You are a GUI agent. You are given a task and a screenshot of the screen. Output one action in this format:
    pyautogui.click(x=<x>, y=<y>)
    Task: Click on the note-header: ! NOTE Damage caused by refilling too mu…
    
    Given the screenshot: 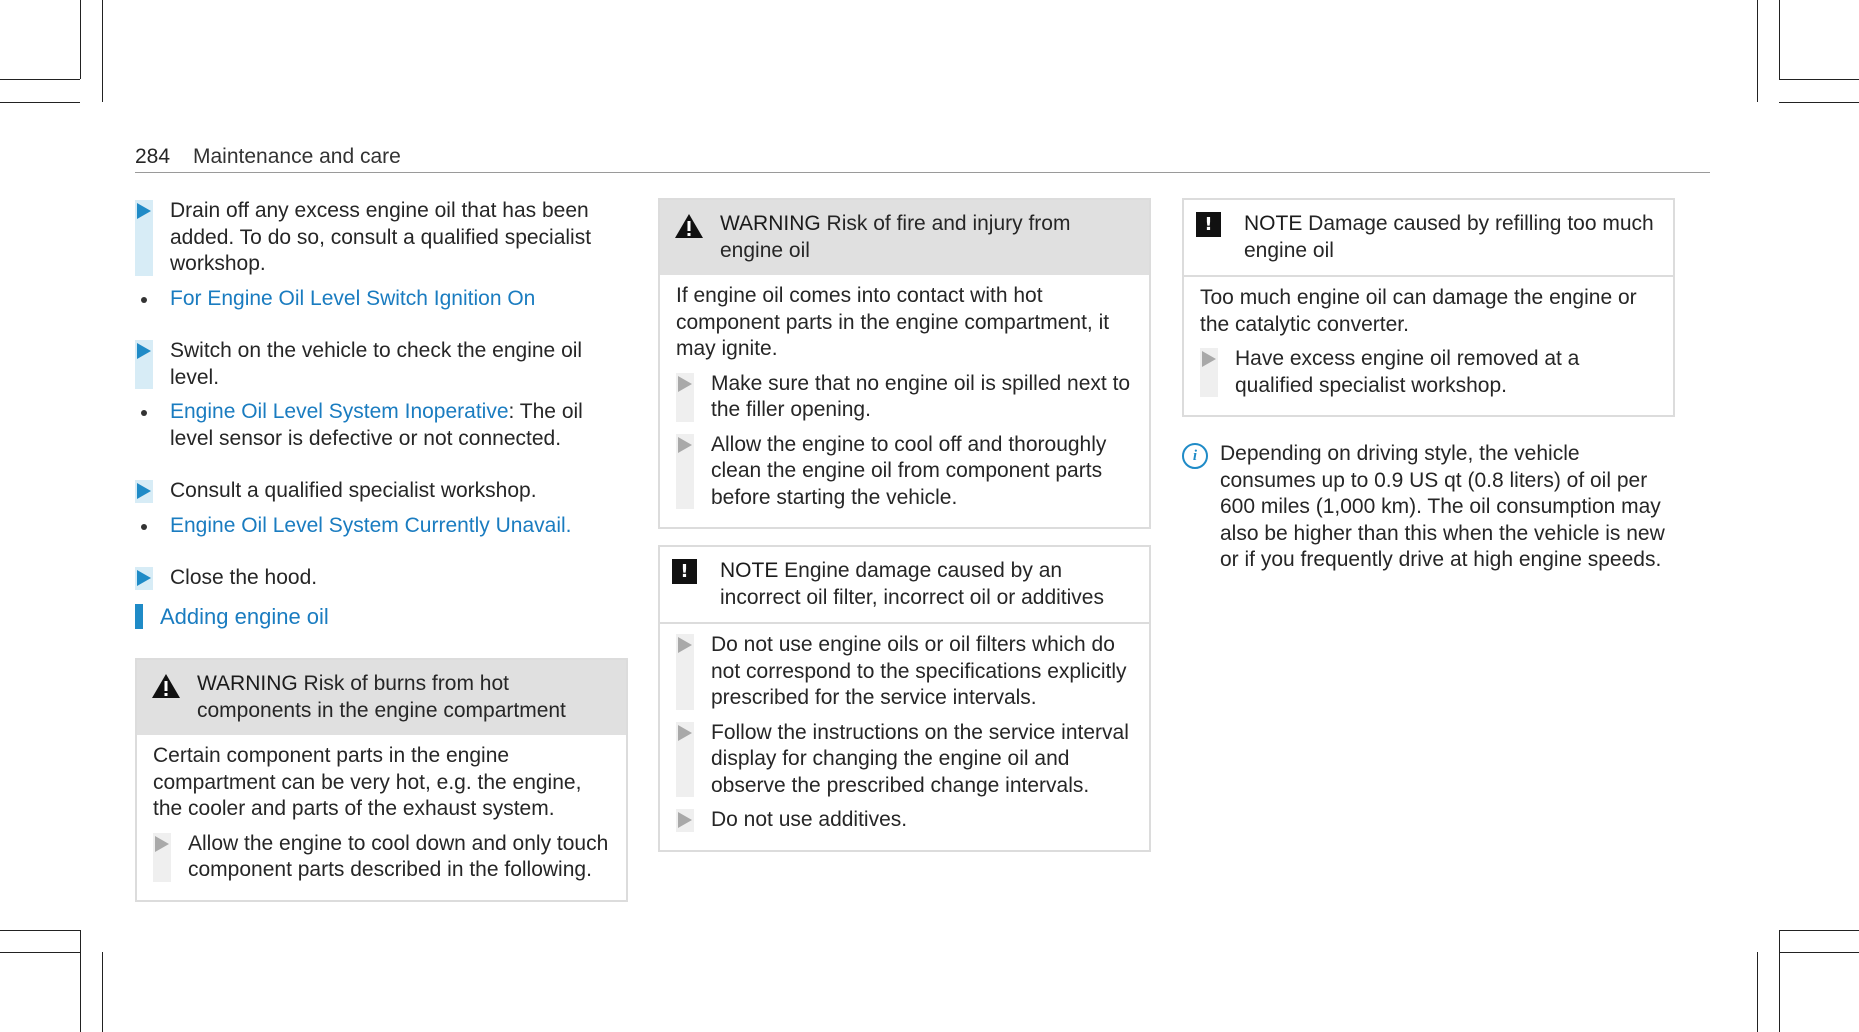 What is the action you would take?
    pyautogui.click(x=1428, y=238)
    